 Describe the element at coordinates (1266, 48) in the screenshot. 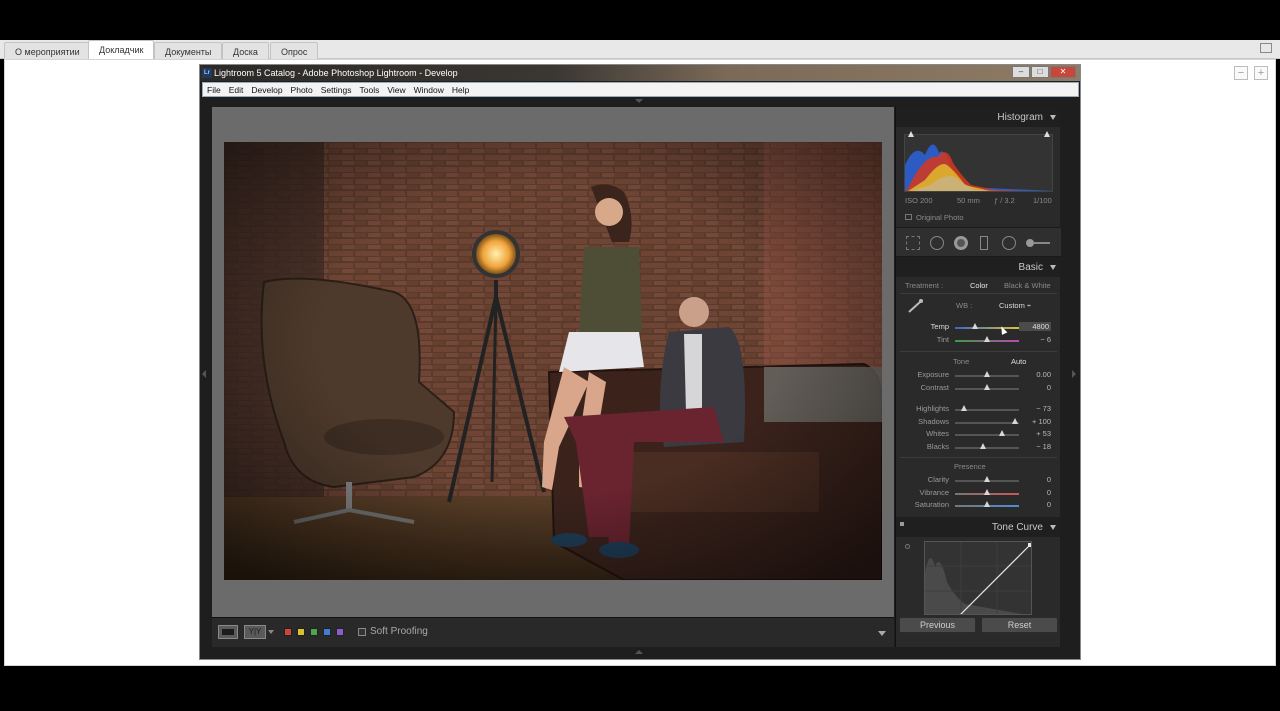

I see `restore-window-icon` at that location.